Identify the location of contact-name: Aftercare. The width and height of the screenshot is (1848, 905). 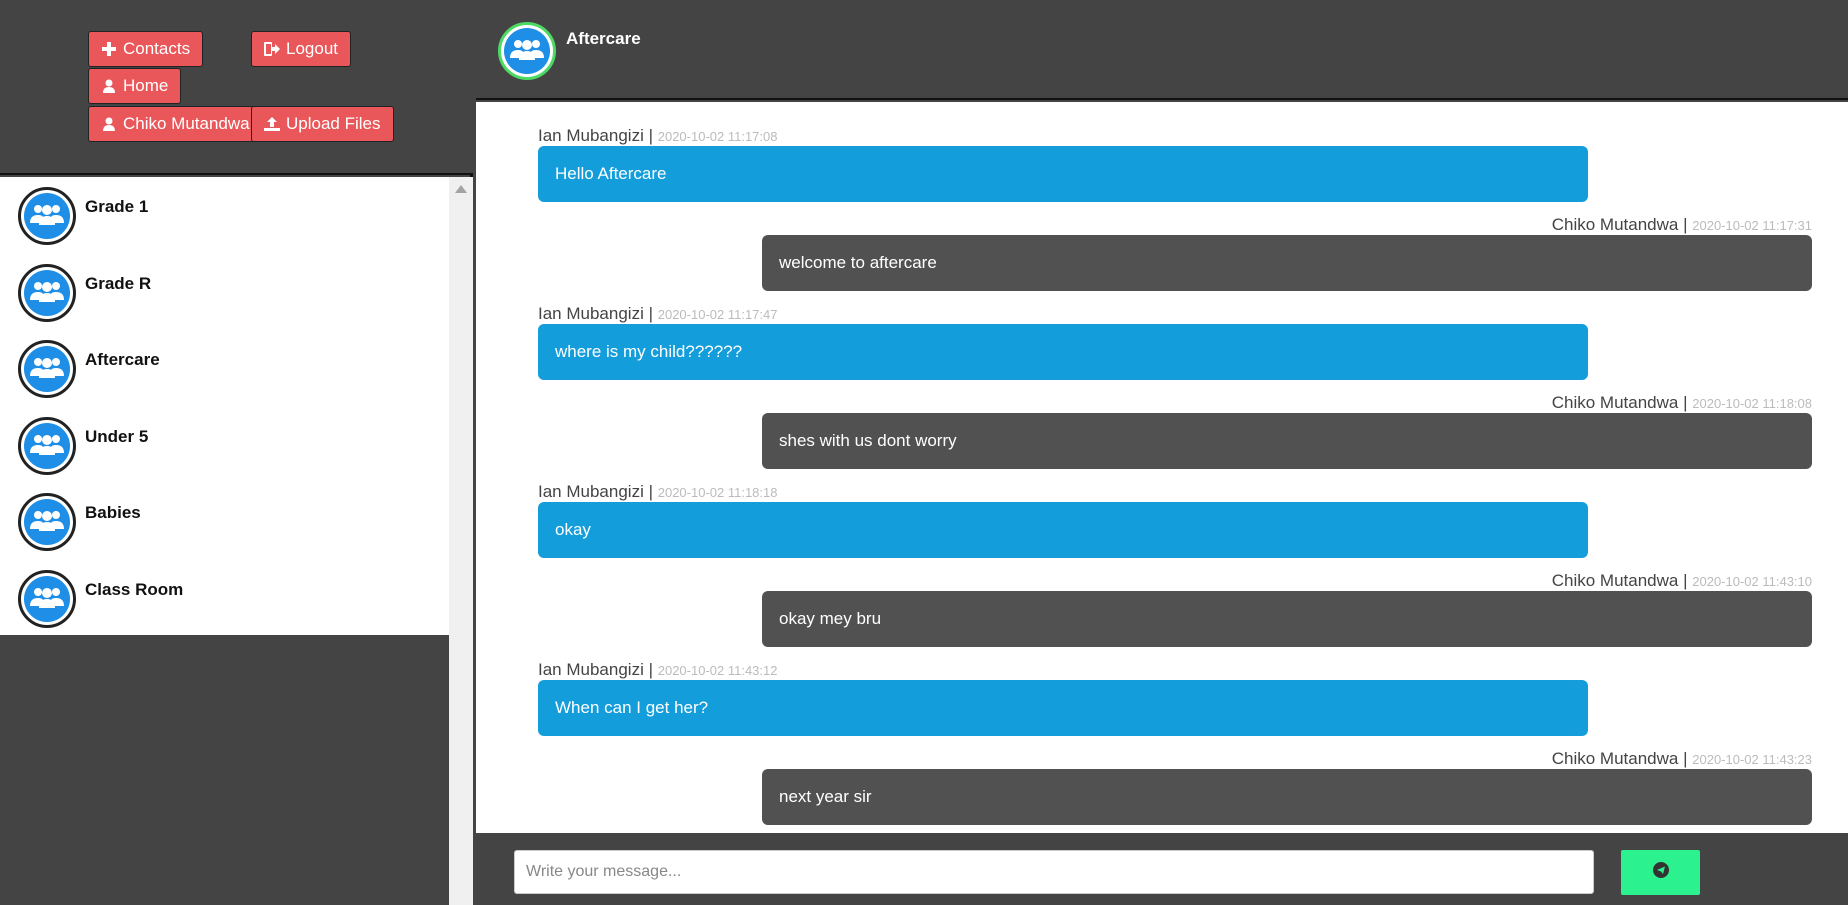
(122, 359).